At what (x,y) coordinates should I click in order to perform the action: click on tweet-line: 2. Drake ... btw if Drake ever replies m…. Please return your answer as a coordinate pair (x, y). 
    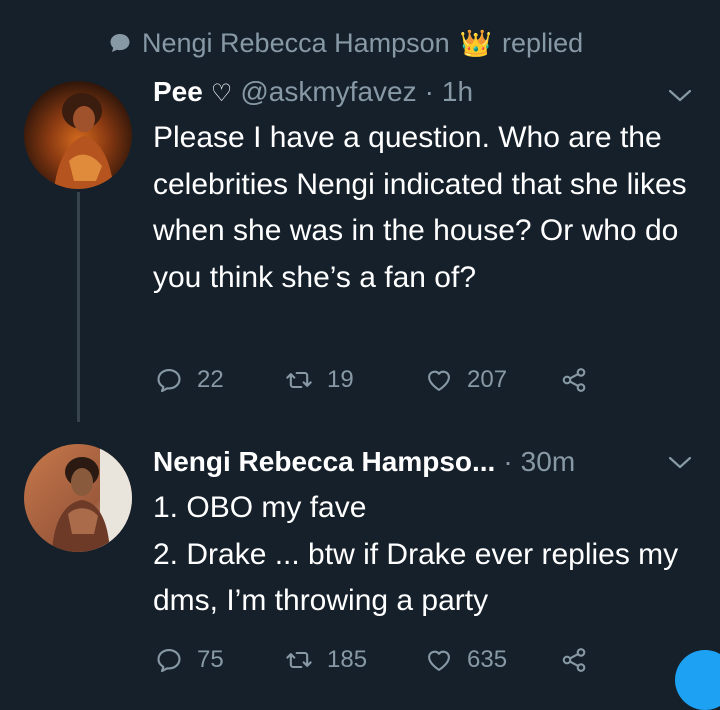
    Looking at the image, I should click on (416, 577).